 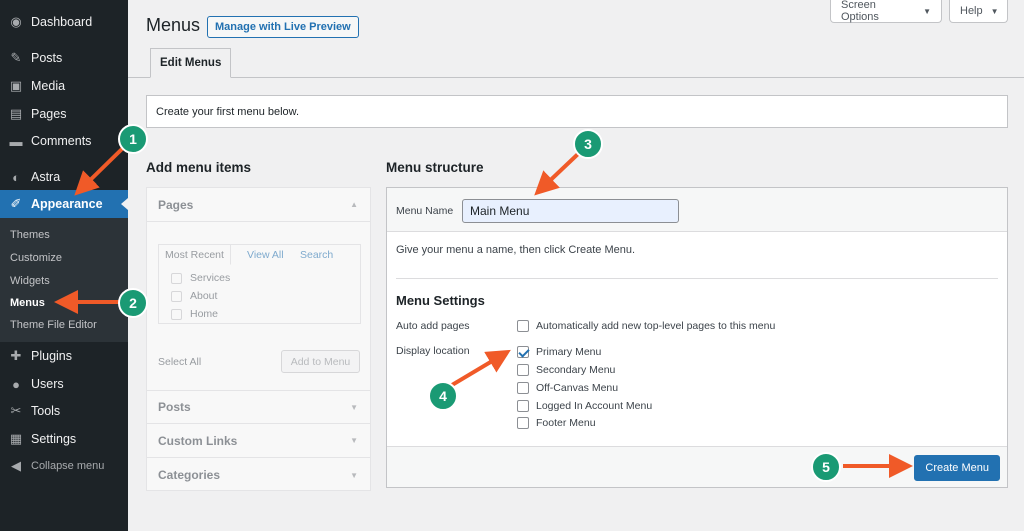 What do you see at coordinates (569, 352) in the screenshot?
I see `option-label: Primary Menu` at bounding box center [569, 352].